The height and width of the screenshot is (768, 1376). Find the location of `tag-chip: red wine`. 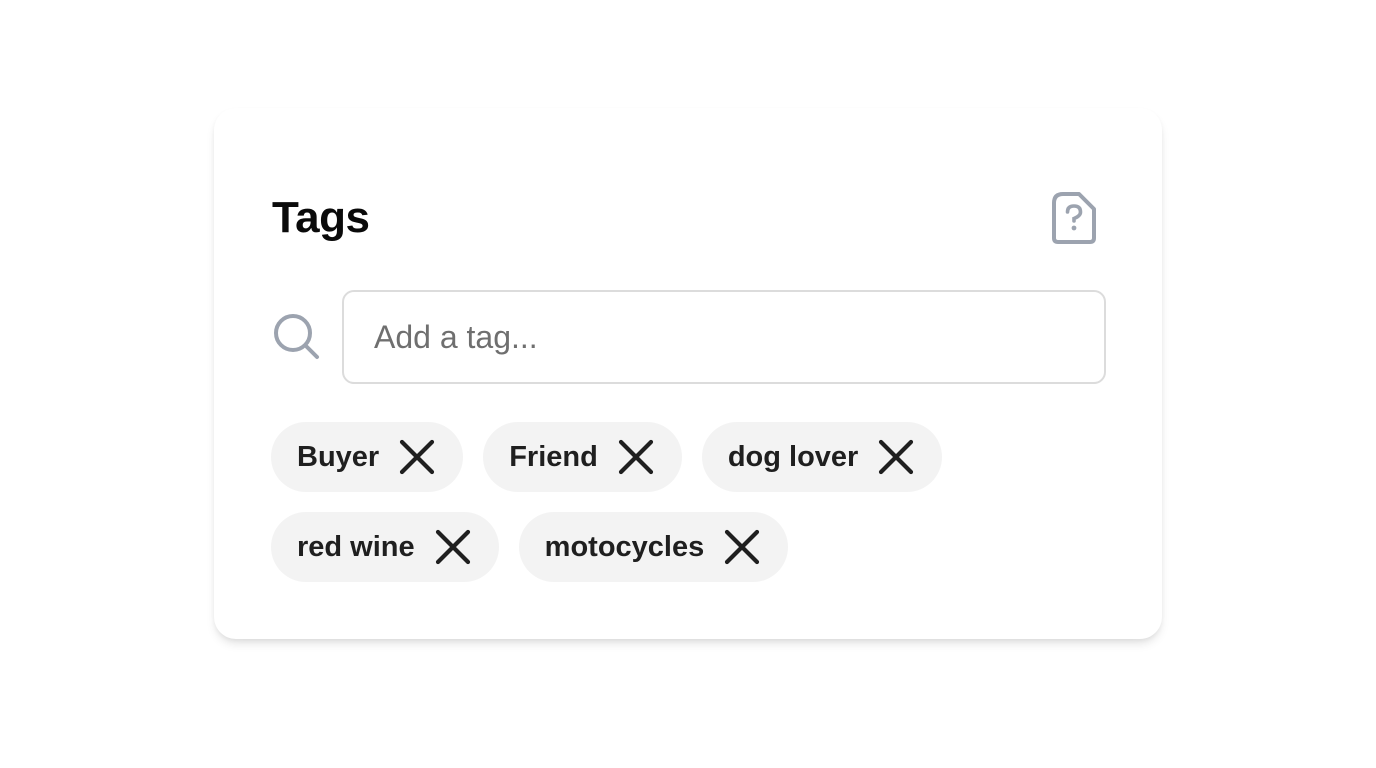

tag-chip: red wine is located at coordinates (385, 547).